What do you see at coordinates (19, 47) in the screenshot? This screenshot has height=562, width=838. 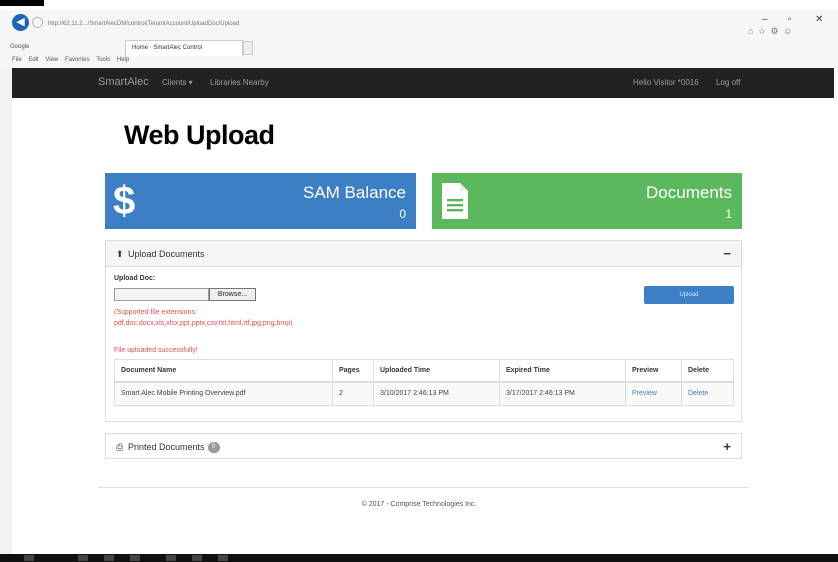 I see `tab-google: Google` at bounding box center [19, 47].